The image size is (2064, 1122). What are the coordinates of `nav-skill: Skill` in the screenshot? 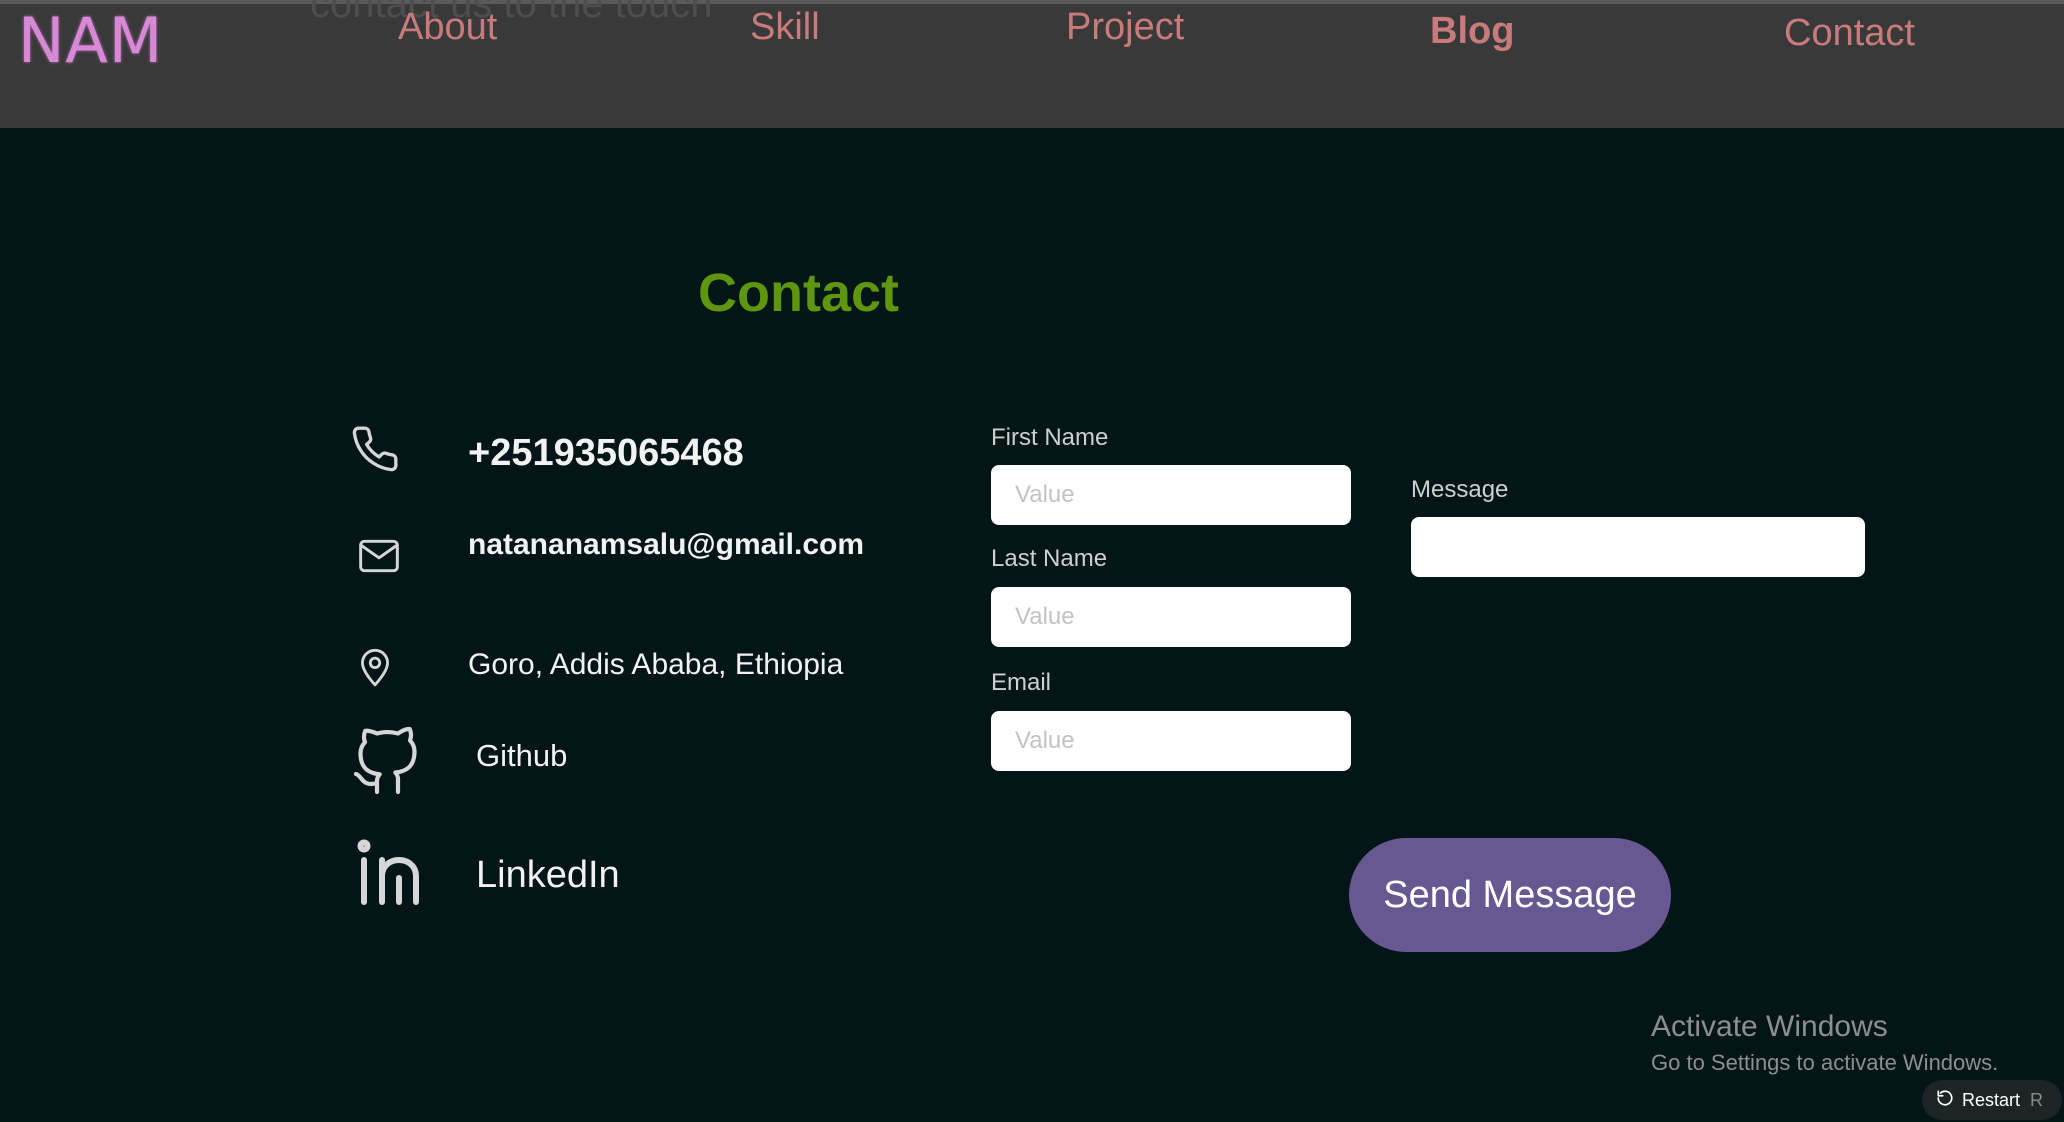 It's located at (785, 27).